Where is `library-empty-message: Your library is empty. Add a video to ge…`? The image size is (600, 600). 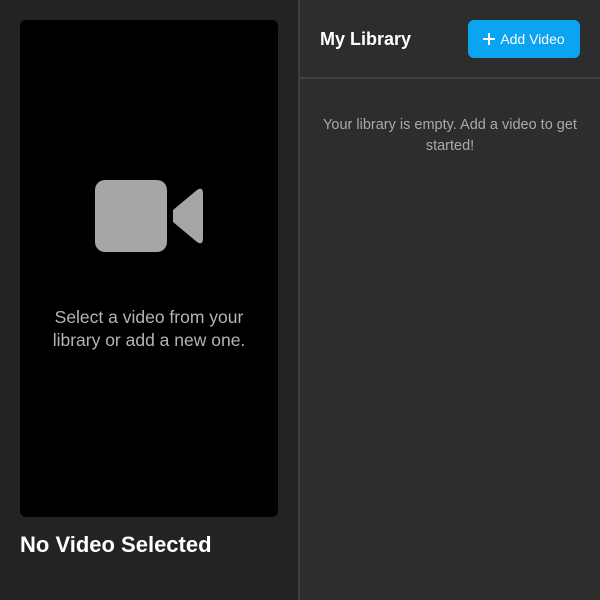 library-empty-message: Your library is empty. Add a video to ge… is located at coordinates (450, 135).